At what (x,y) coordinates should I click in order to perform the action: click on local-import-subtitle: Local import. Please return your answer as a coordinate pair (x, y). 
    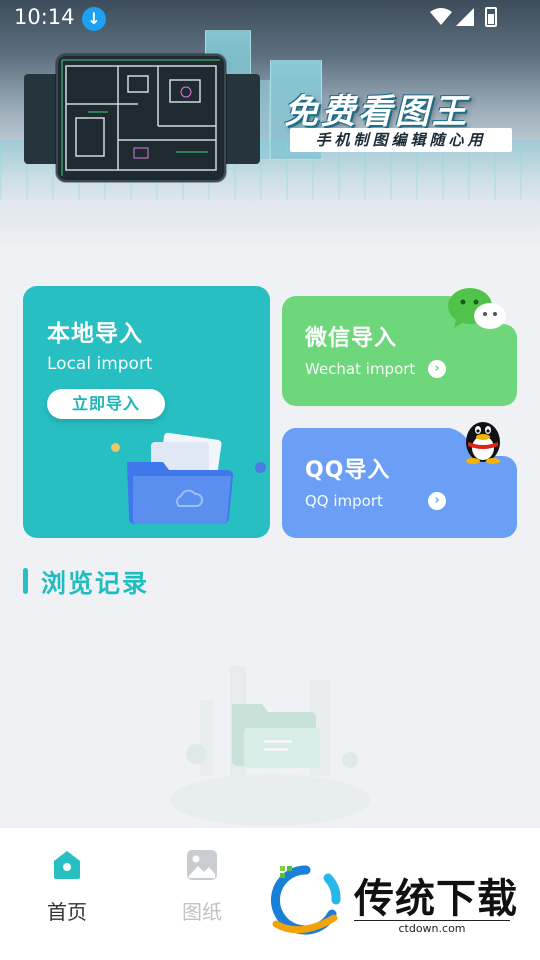
    Looking at the image, I should click on (100, 364).